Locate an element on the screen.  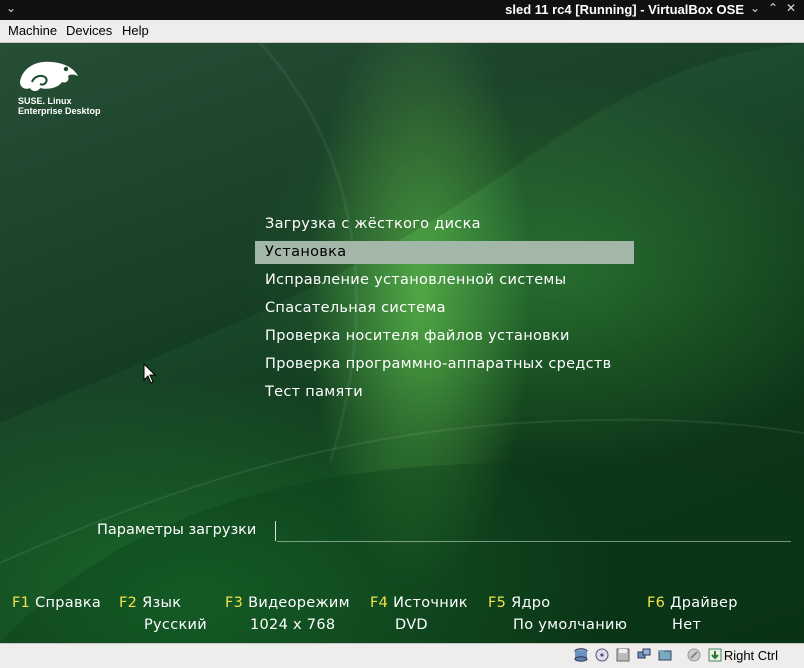
fkey-f4-key: F4 is located at coordinates (379, 603).